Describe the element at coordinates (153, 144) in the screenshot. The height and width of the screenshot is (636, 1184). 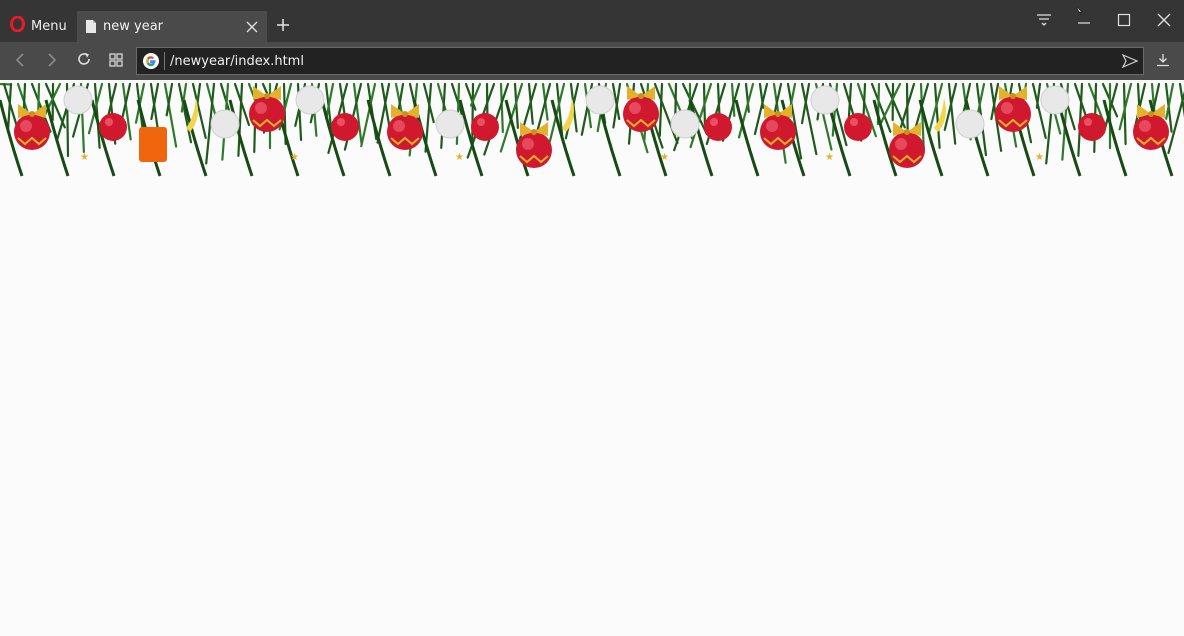
I see `orange-block` at that location.